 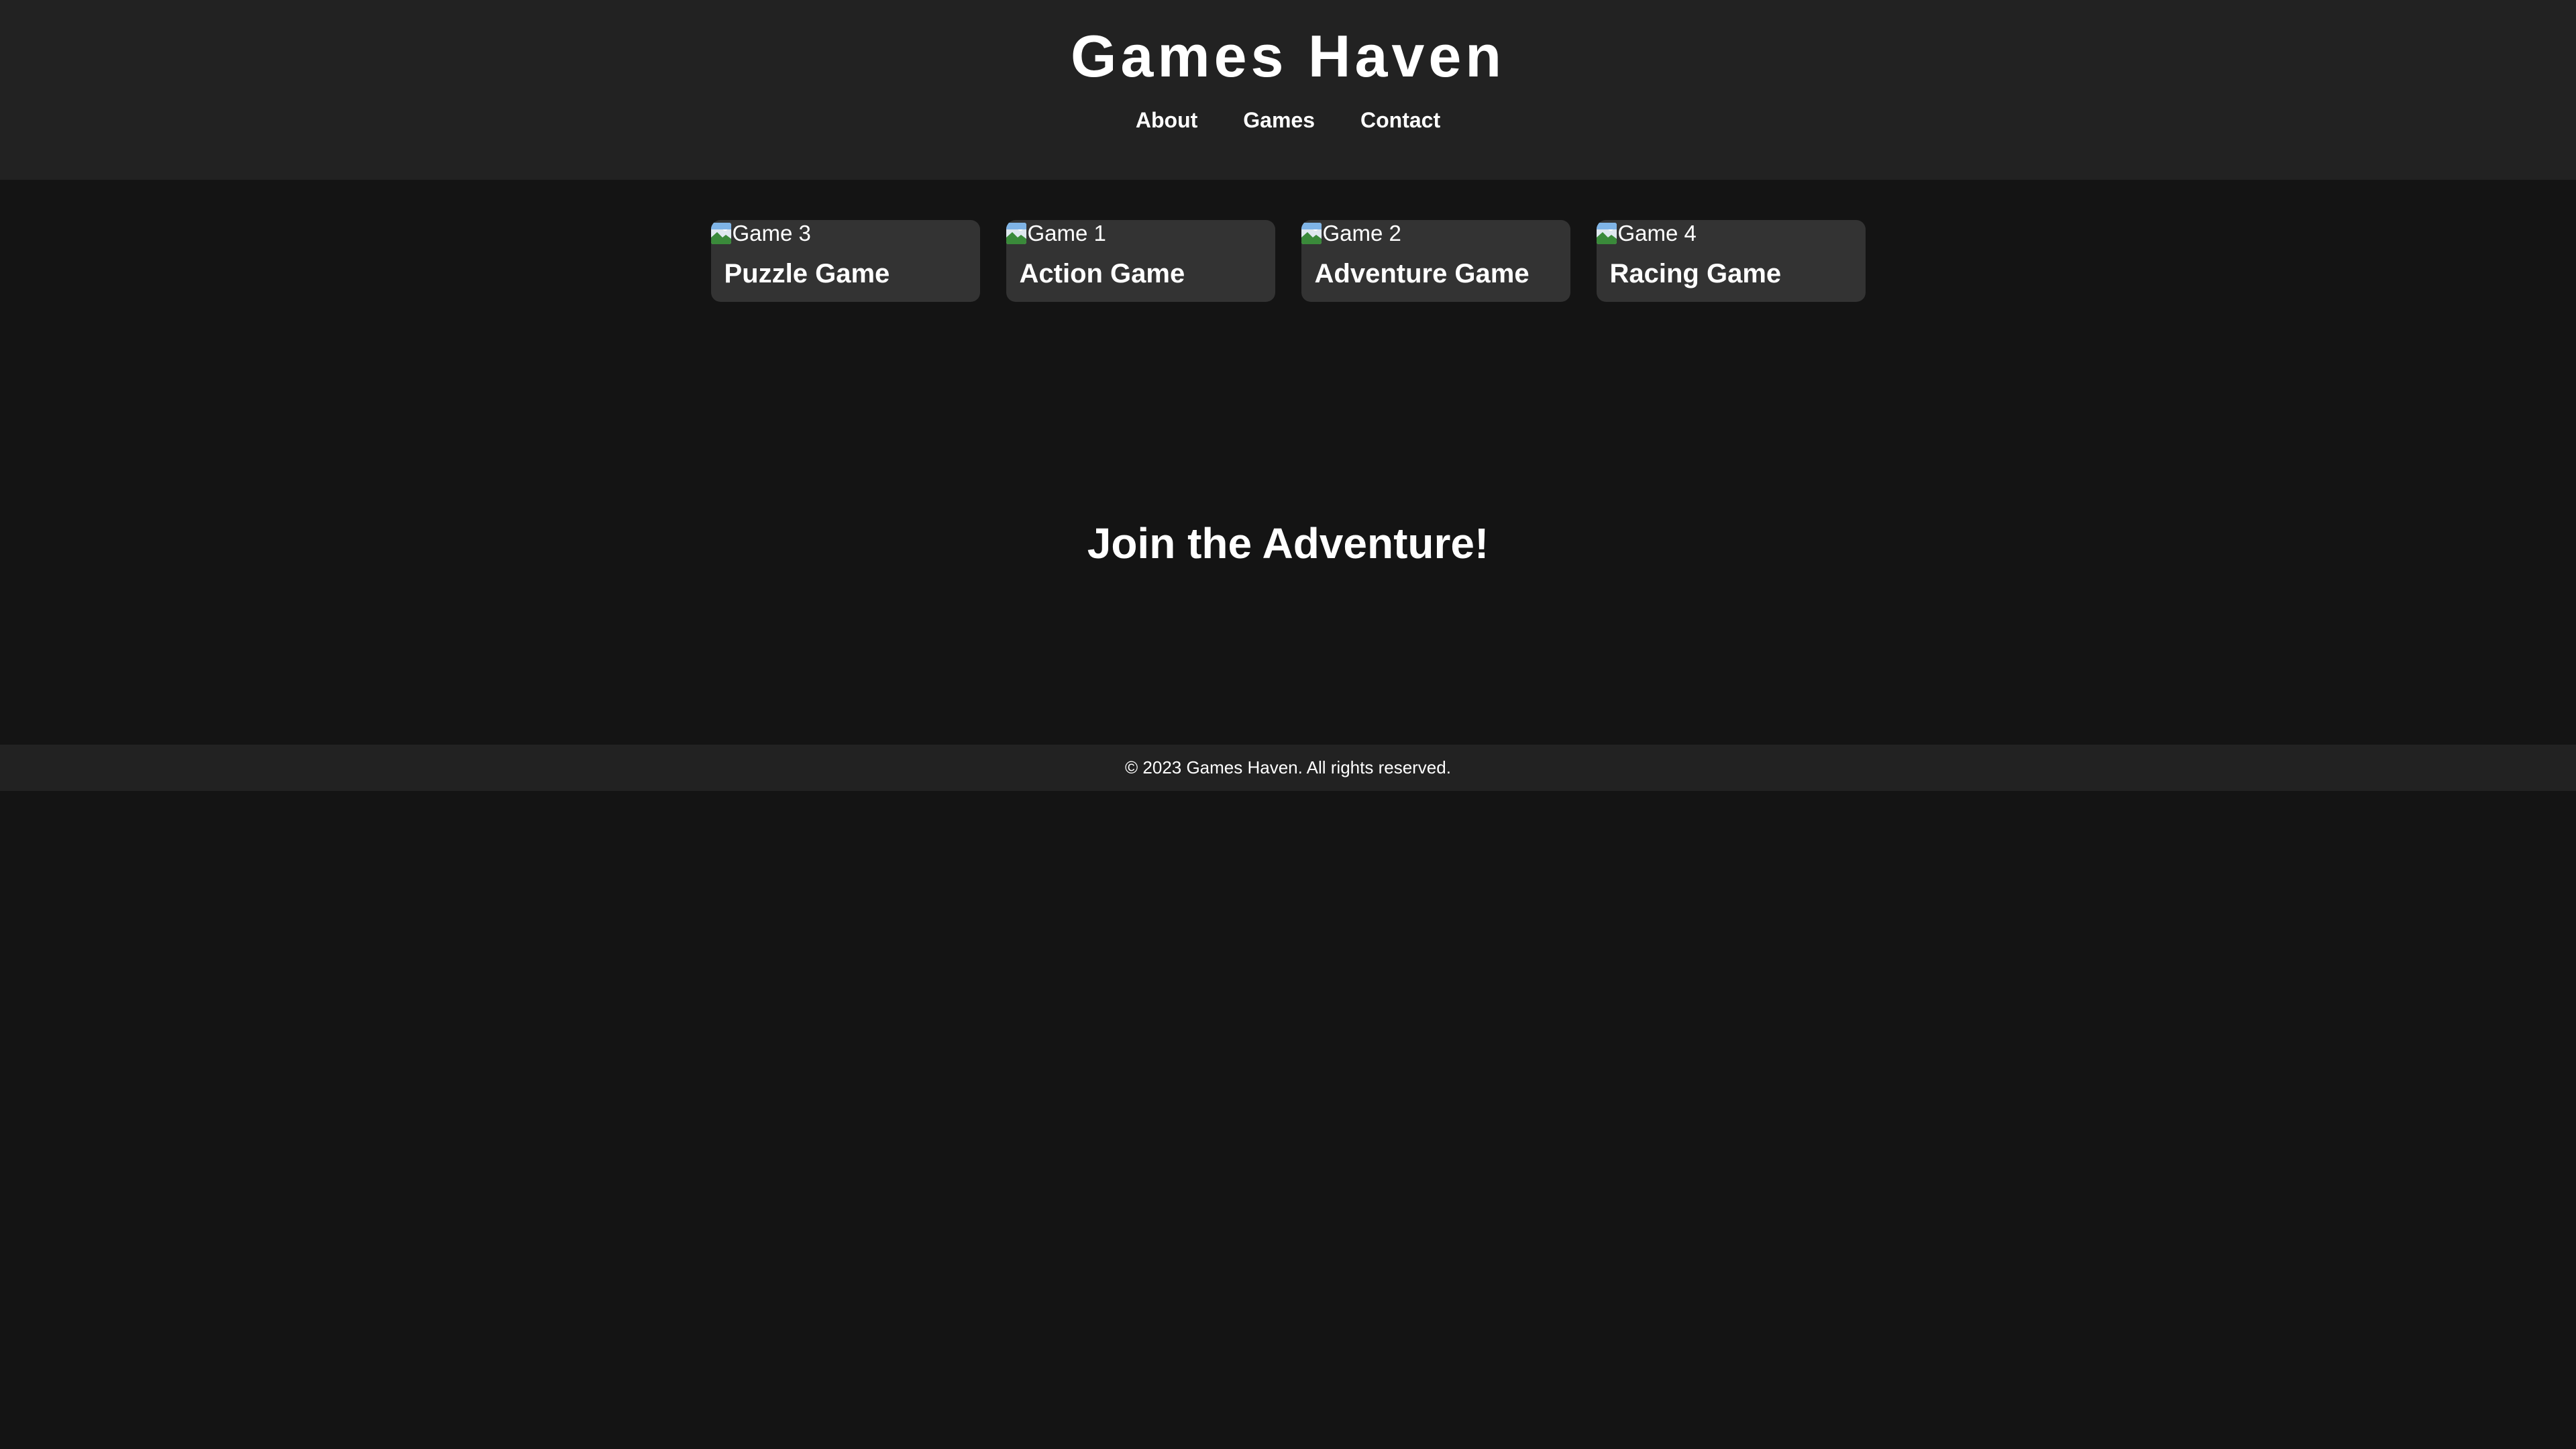 What do you see at coordinates (1657, 233) in the screenshot?
I see `game-image-alt: Game 4` at bounding box center [1657, 233].